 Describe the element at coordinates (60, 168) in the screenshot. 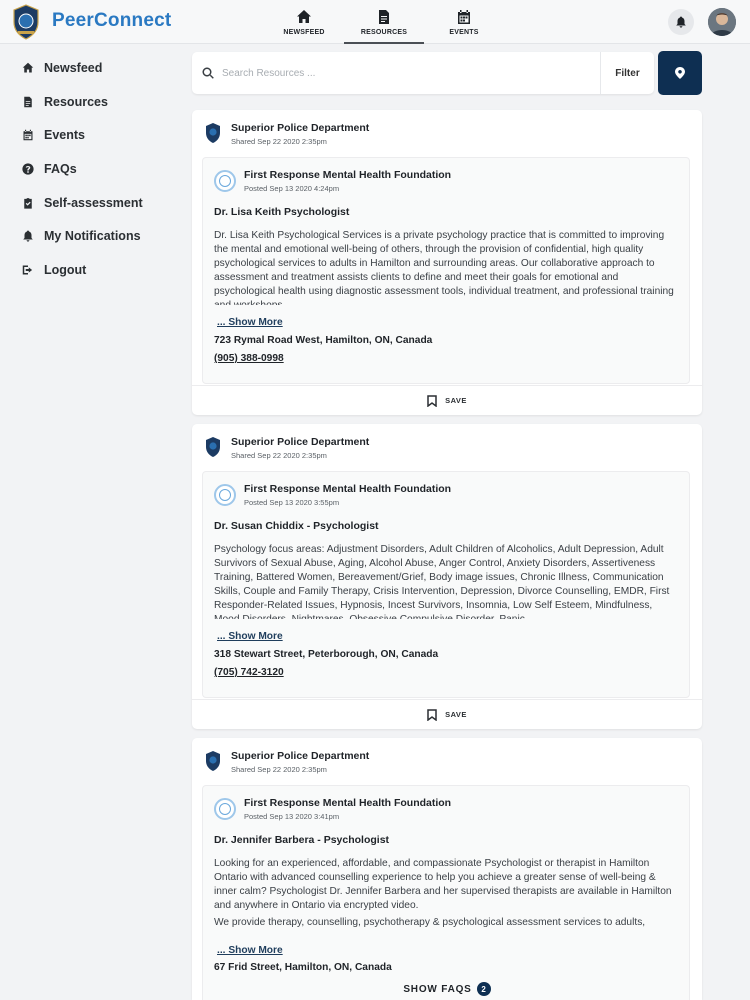

I see `sidebar-item-label: FAQs` at that location.